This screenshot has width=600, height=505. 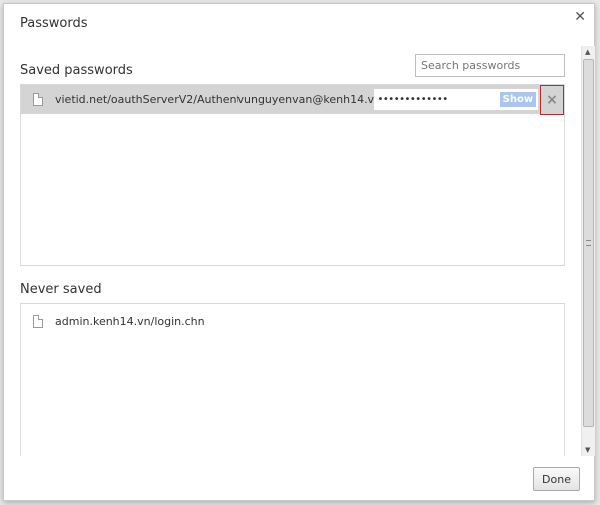 I want to click on close-icon: ✕, so click(x=580, y=17).